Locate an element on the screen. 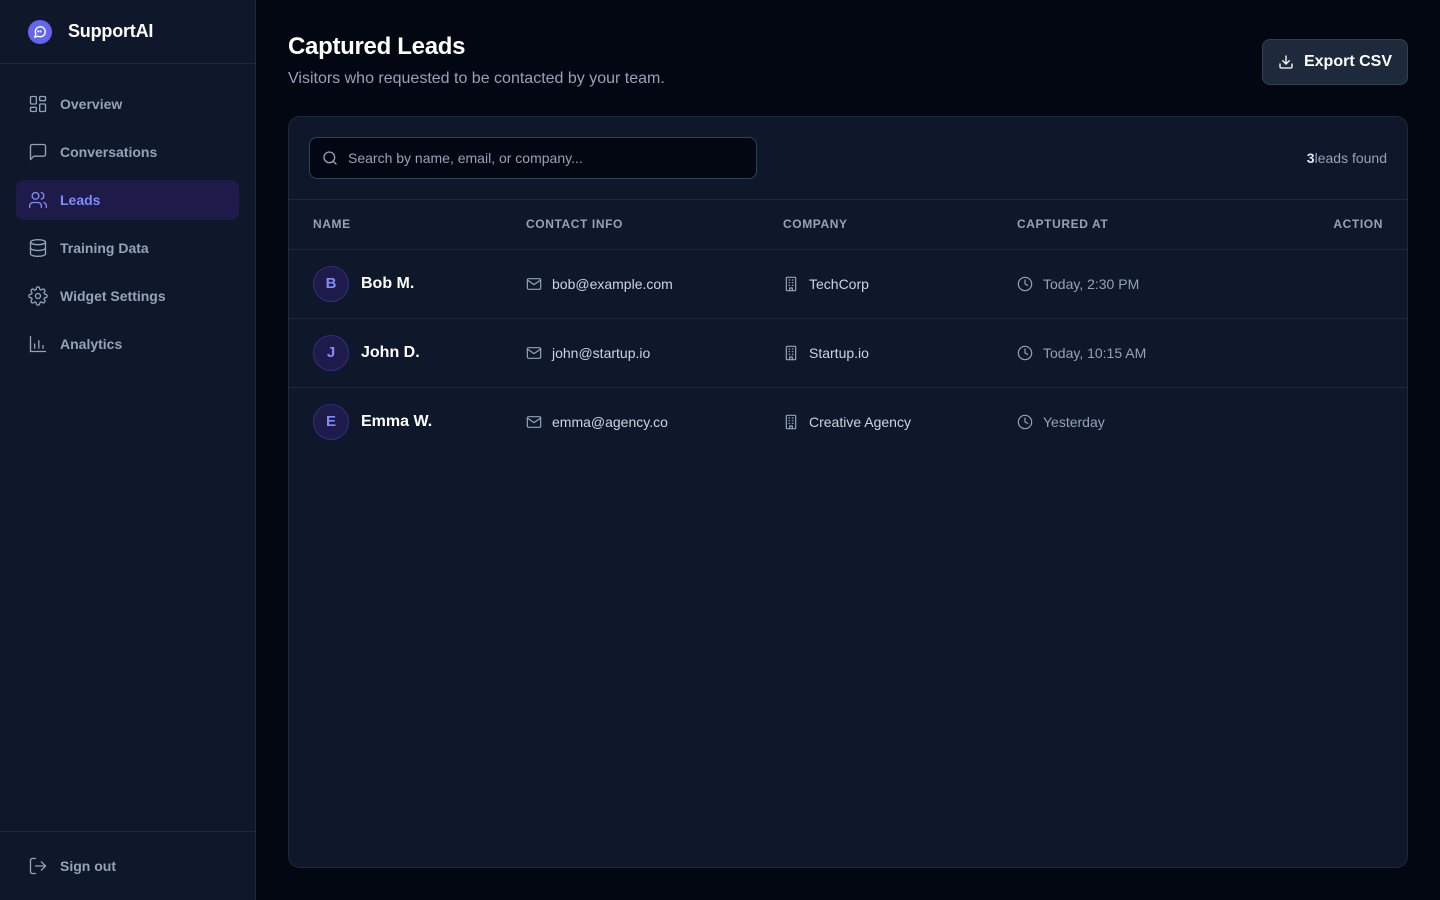 The image size is (1440, 900). leads-count: 3leads found is located at coordinates (1347, 158).